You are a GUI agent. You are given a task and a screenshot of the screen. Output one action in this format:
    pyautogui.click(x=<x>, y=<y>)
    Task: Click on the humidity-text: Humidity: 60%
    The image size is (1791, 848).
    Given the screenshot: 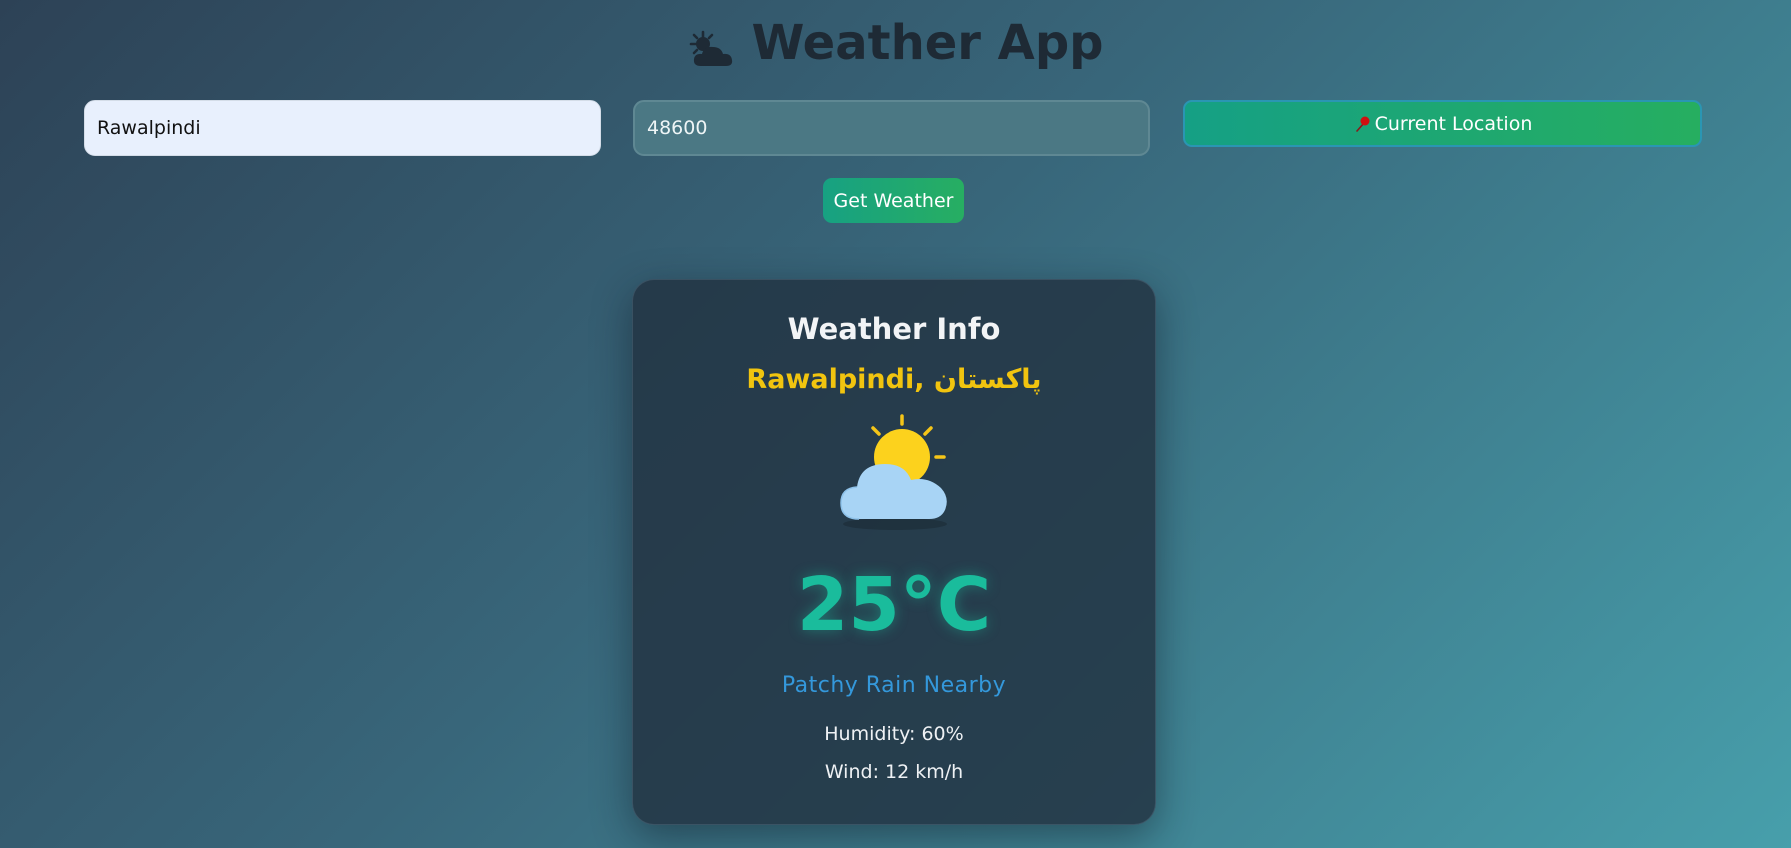 What is the action you would take?
    pyautogui.click(x=894, y=734)
    